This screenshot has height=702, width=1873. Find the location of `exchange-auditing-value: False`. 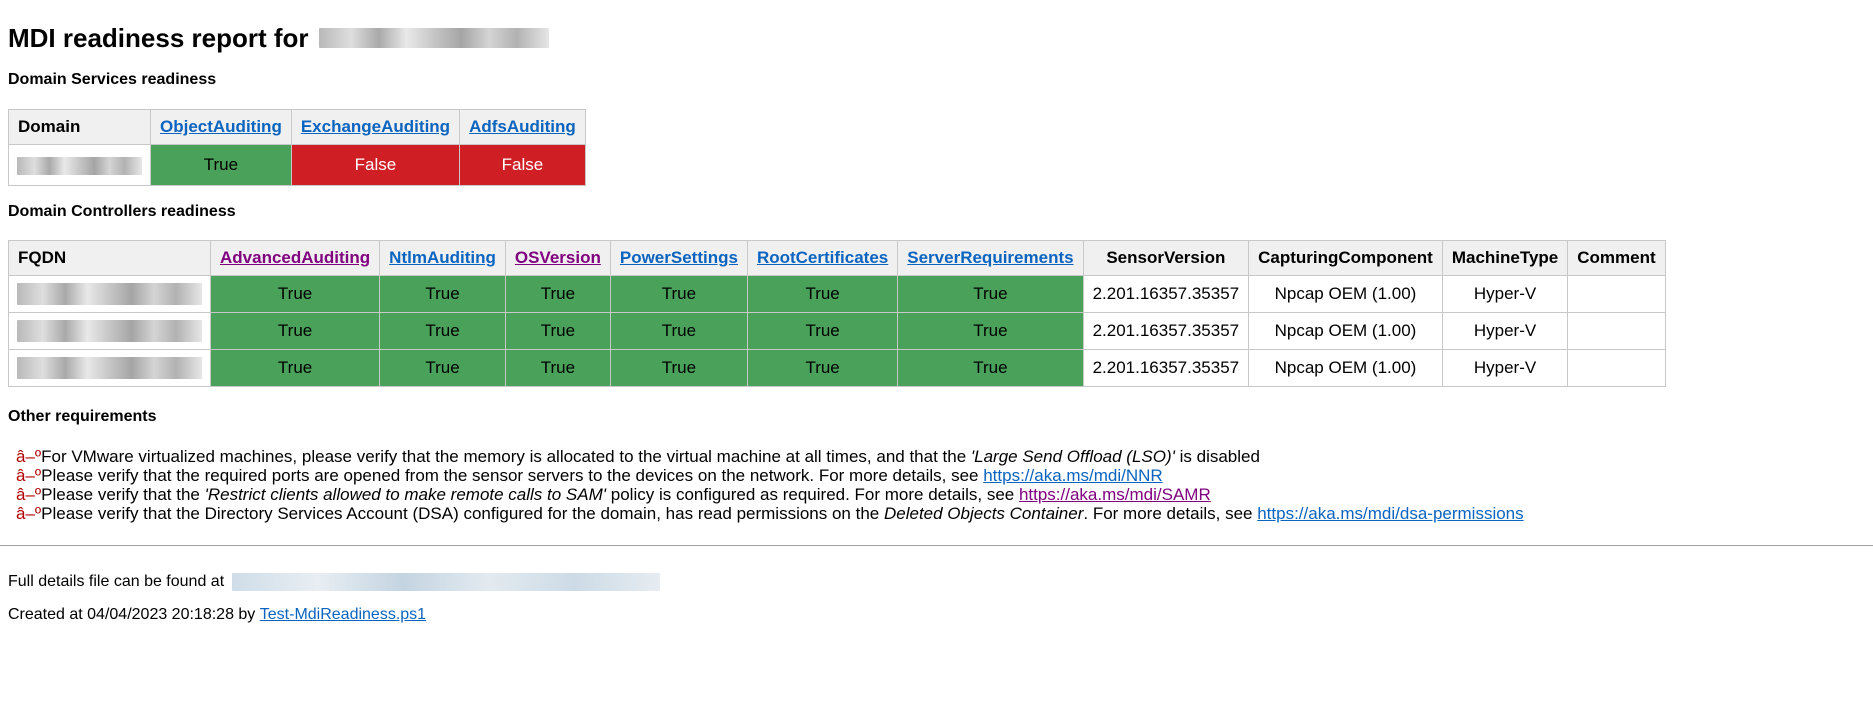

exchange-auditing-value: False is located at coordinates (375, 165).